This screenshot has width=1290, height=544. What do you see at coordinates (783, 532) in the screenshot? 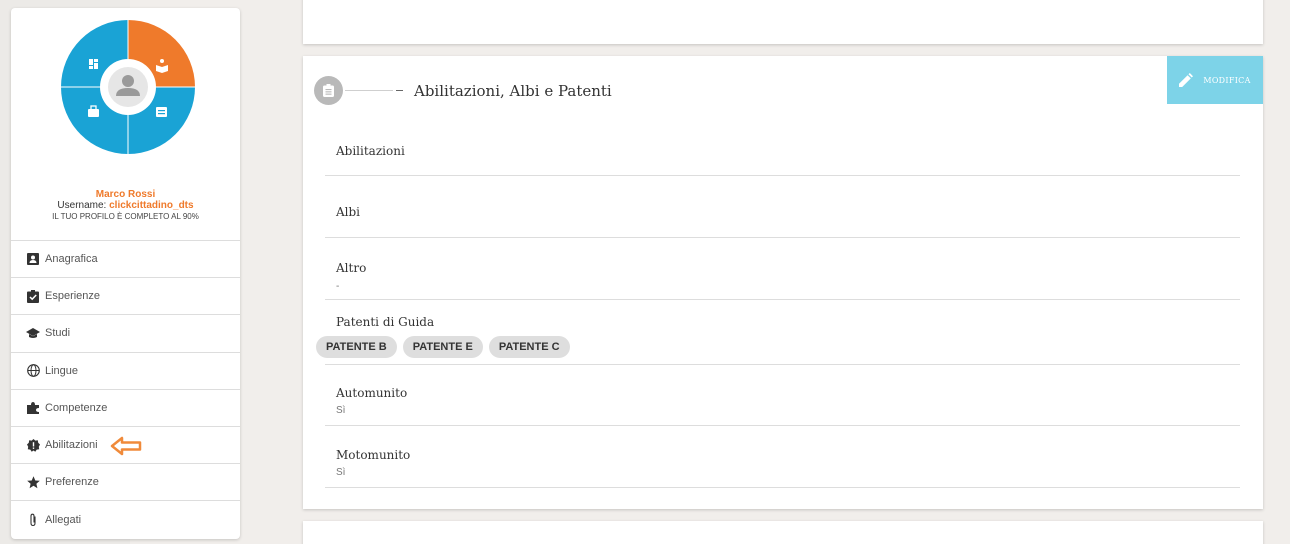
I see `next-section-card` at bounding box center [783, 532].